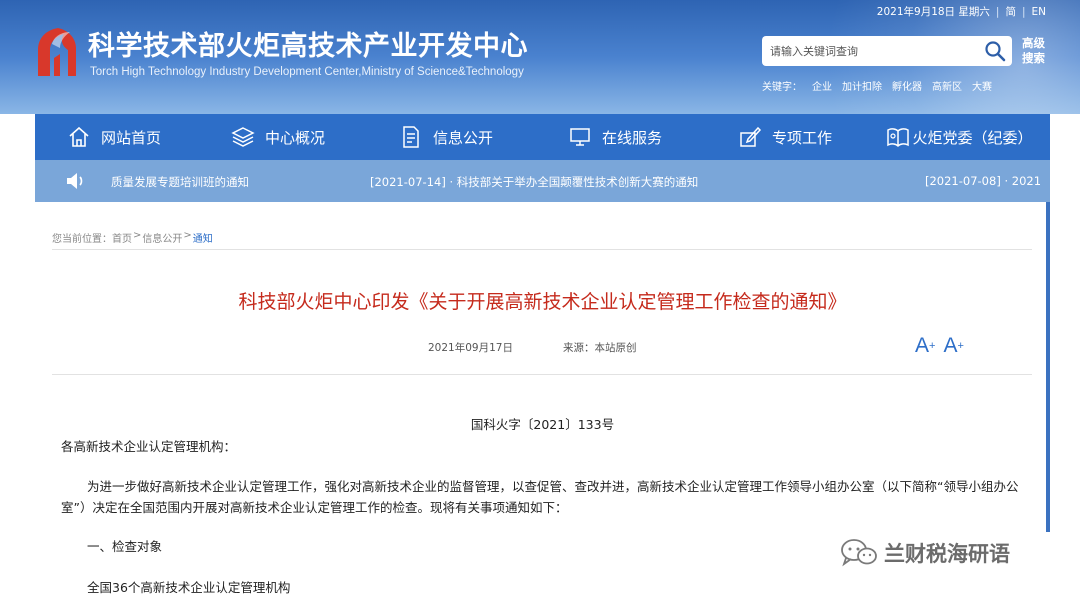  I want to click on breadcrumb-info: 信息公开, so click(162, 237).